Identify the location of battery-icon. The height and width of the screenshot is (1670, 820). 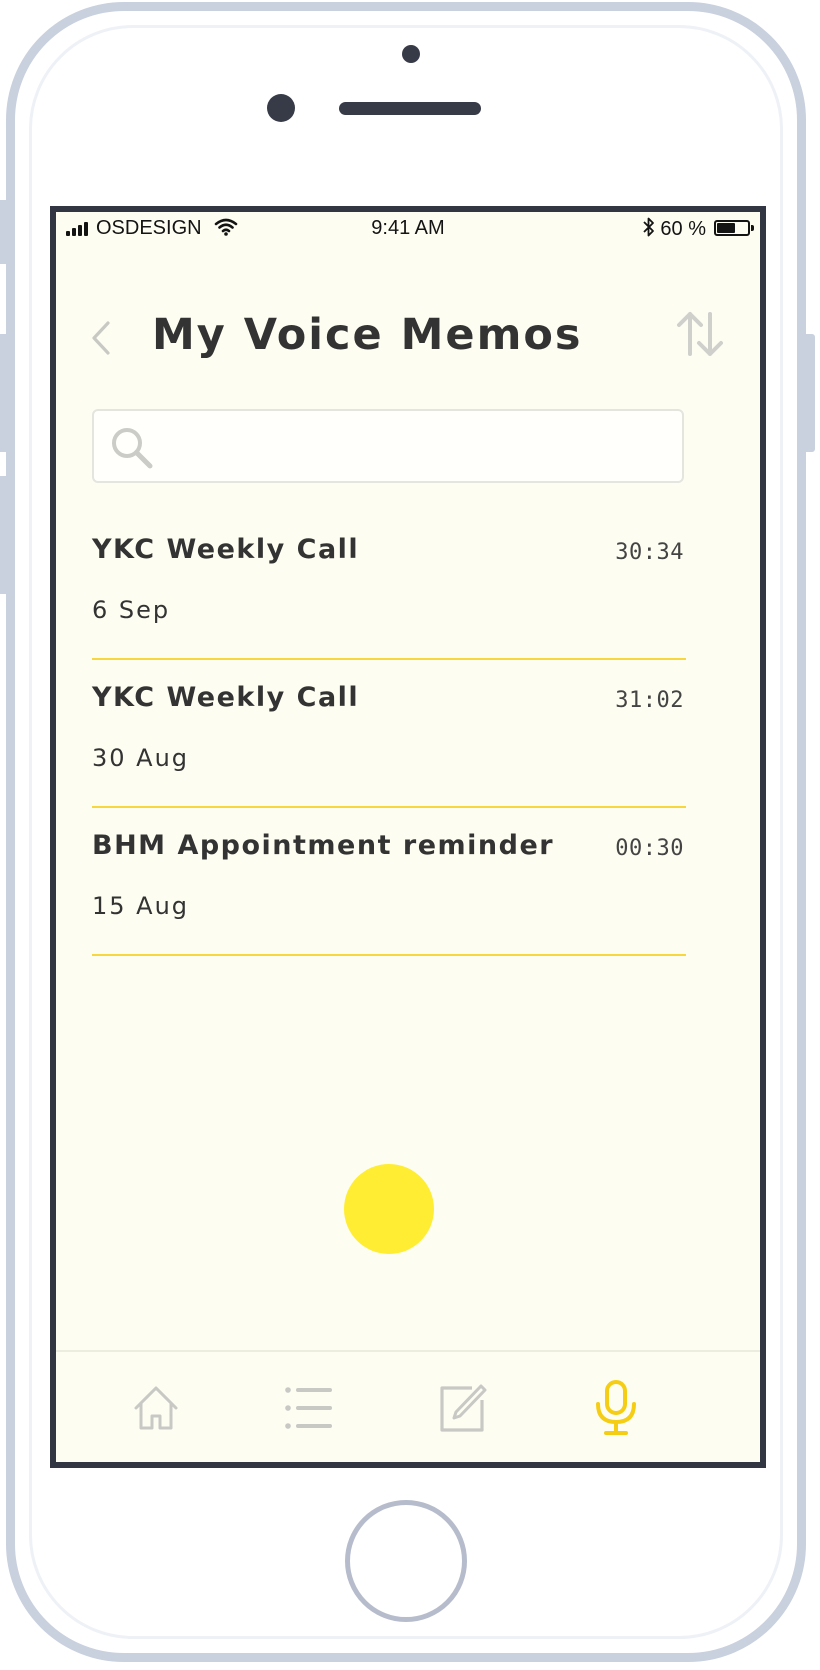
(734, 228).